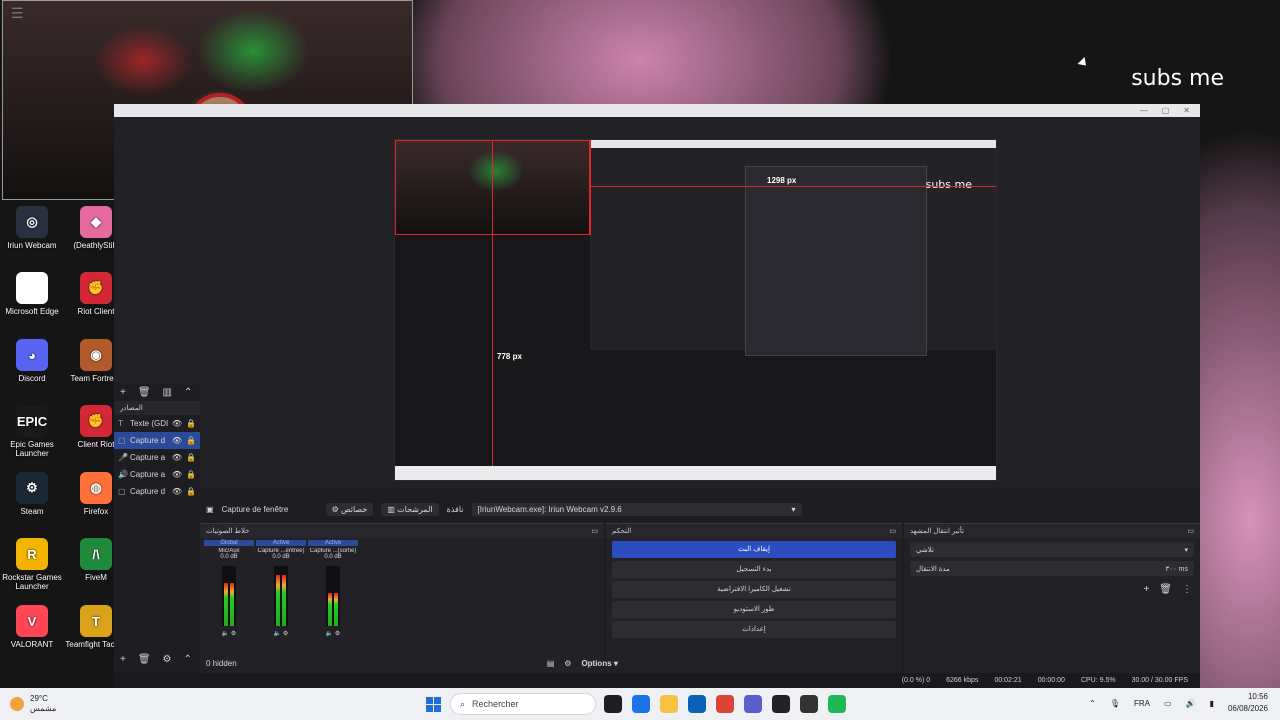 Image resolution: width=1280 pixels, height=720 pixels. What do you see at coordinates (1186, 550) in the screenshot?
I see `chevron-down-icon: ▾` at bounding box center [1186, 550].